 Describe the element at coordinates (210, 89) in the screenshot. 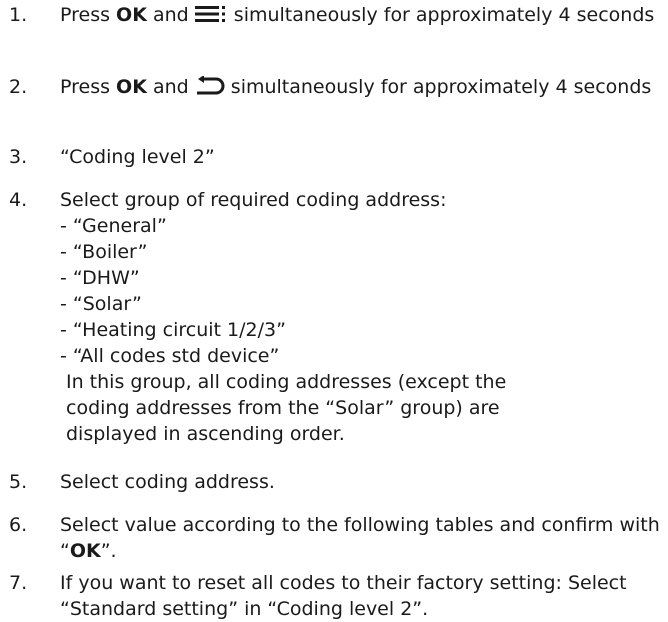

I see `back-arrow-icon` at that location.